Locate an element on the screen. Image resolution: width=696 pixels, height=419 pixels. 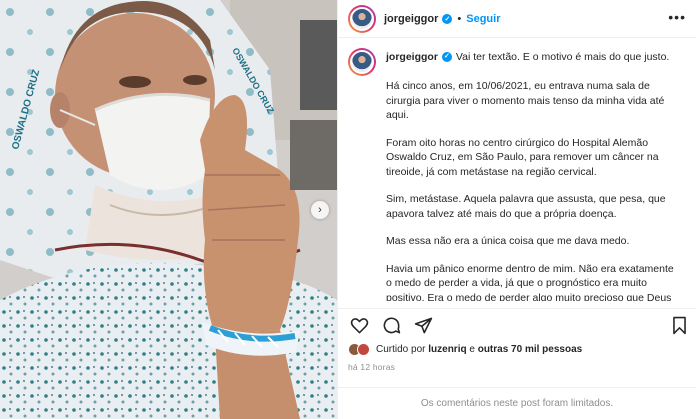
save-button is located at coordinates (679, 326).